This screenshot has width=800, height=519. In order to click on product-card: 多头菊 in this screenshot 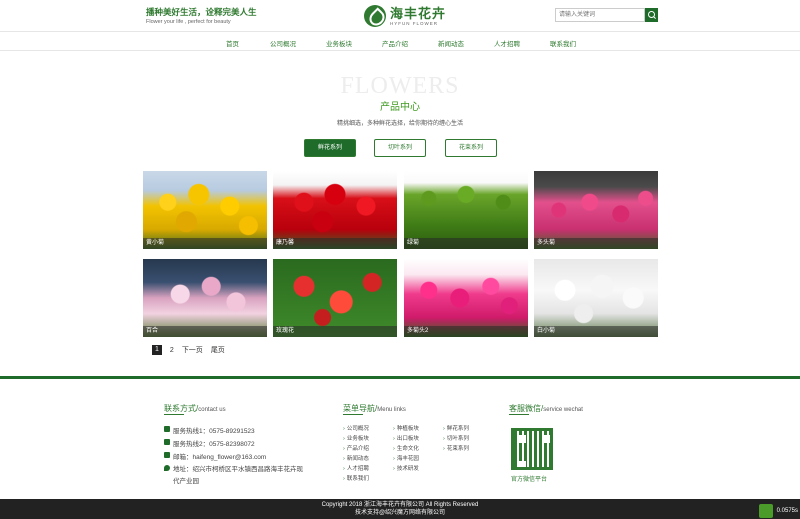, I will do `click(596, 210)`.